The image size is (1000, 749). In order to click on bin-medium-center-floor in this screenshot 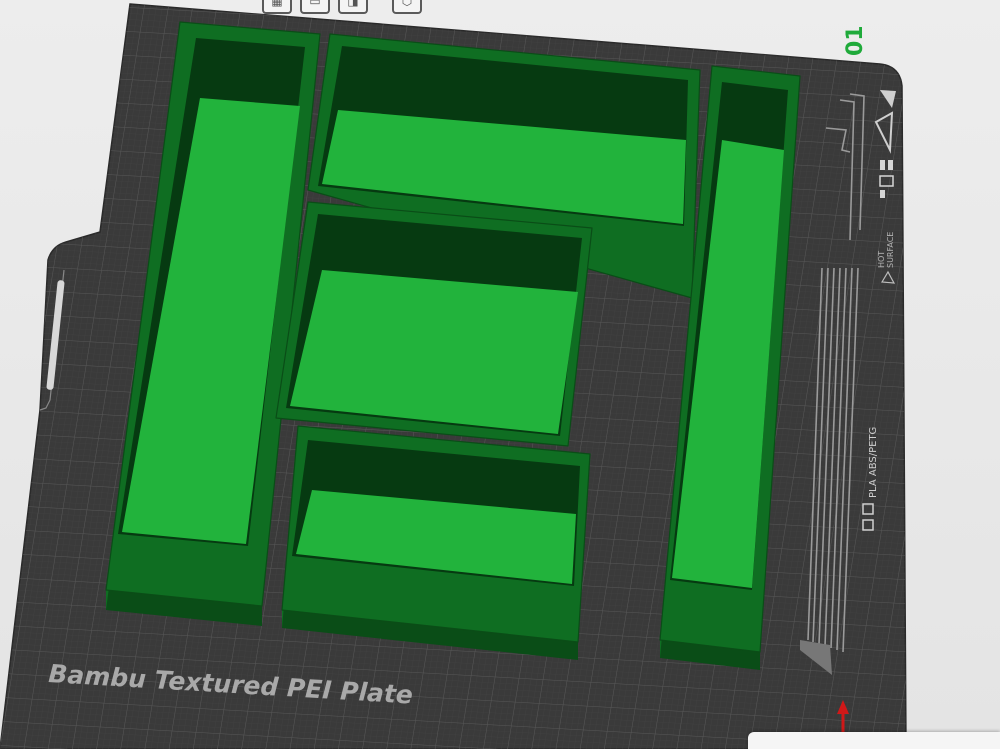, I will do `click(434, 352)`.